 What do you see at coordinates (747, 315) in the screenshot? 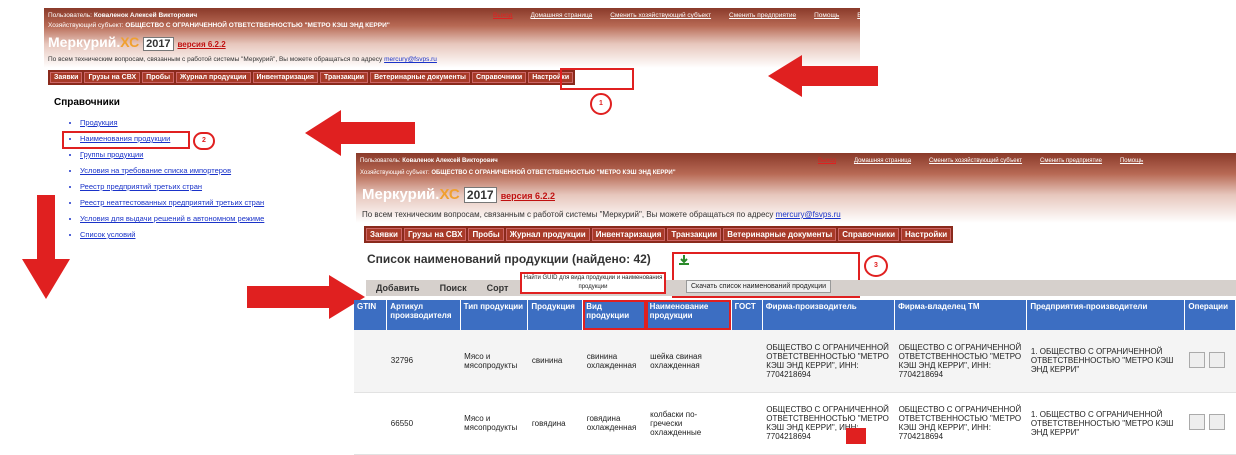
I see `col-gost: ГОСТ` at bounding box center [747, 315].